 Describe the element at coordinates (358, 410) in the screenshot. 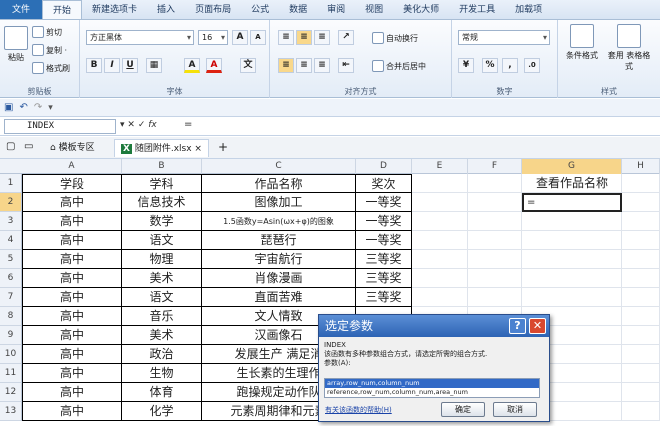

I see `function-help-link: 有关该函数的帮助(H)` at that location.